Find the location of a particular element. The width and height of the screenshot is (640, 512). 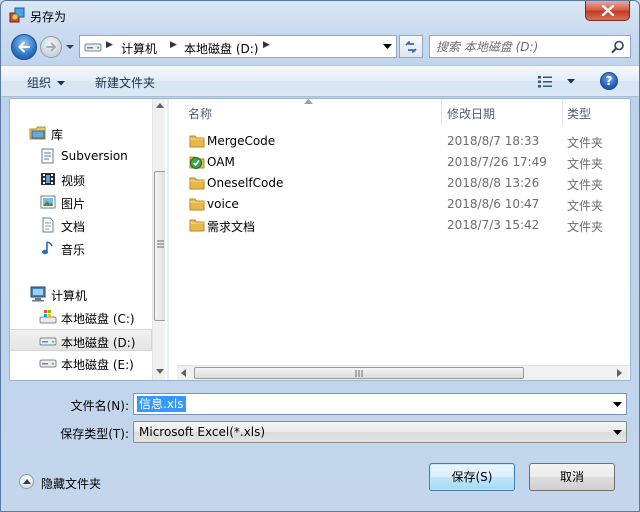

sidebar-item-drive-d: 本地磁盘 (D:) is located at coordinates (81, 340).